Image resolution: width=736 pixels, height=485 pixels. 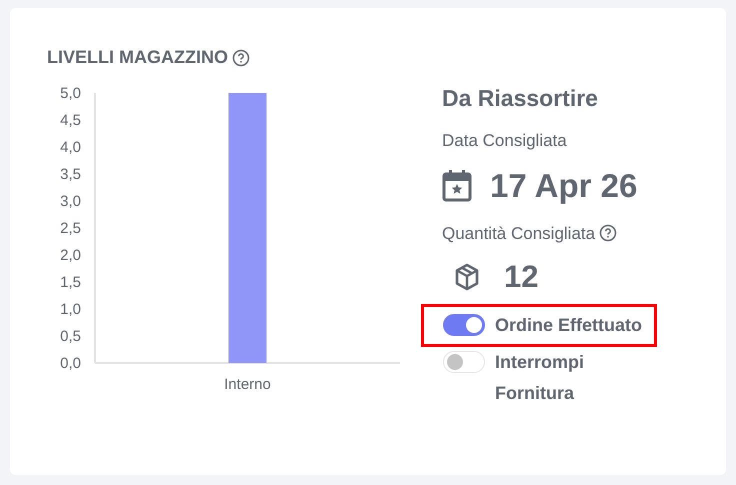 What do you see at coordinates (520, 98) in the screenshot?
I see `section-heading: Da Riassortire` at bounding box center [520, 98].